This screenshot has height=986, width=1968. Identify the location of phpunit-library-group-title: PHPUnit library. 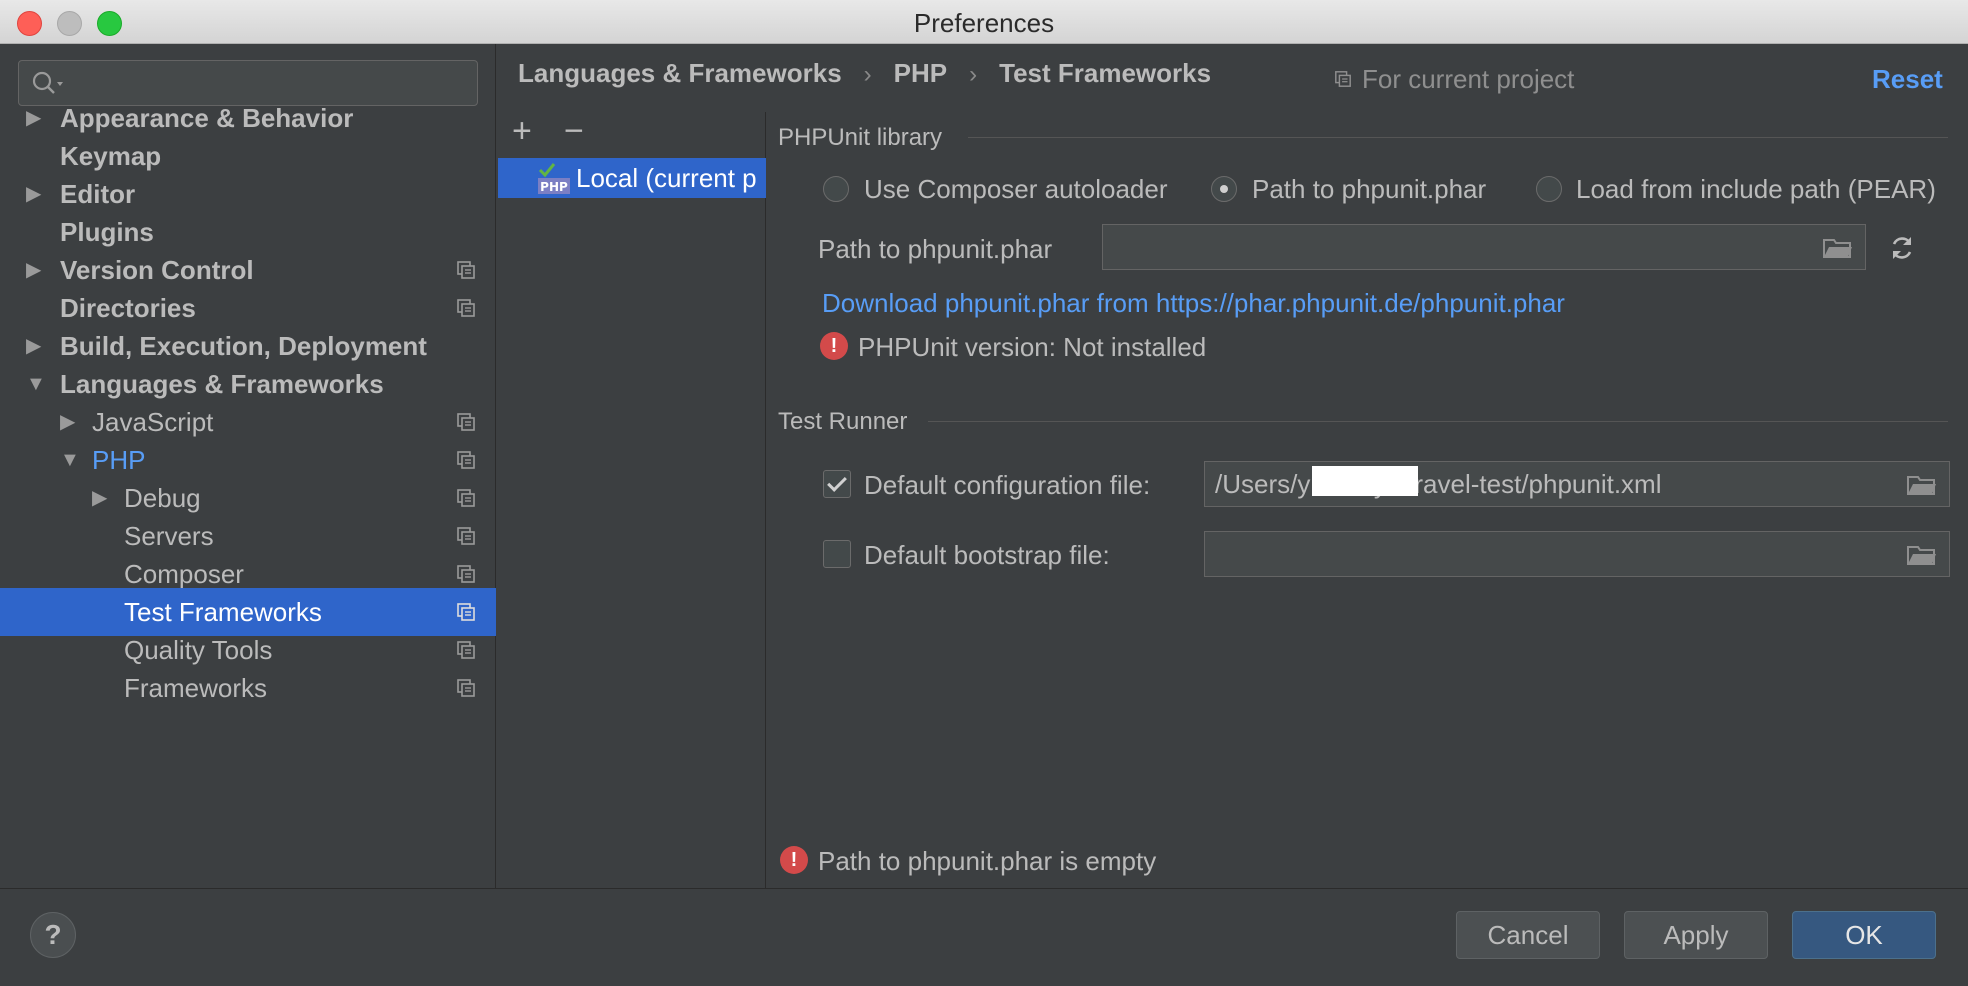
(860, 137).